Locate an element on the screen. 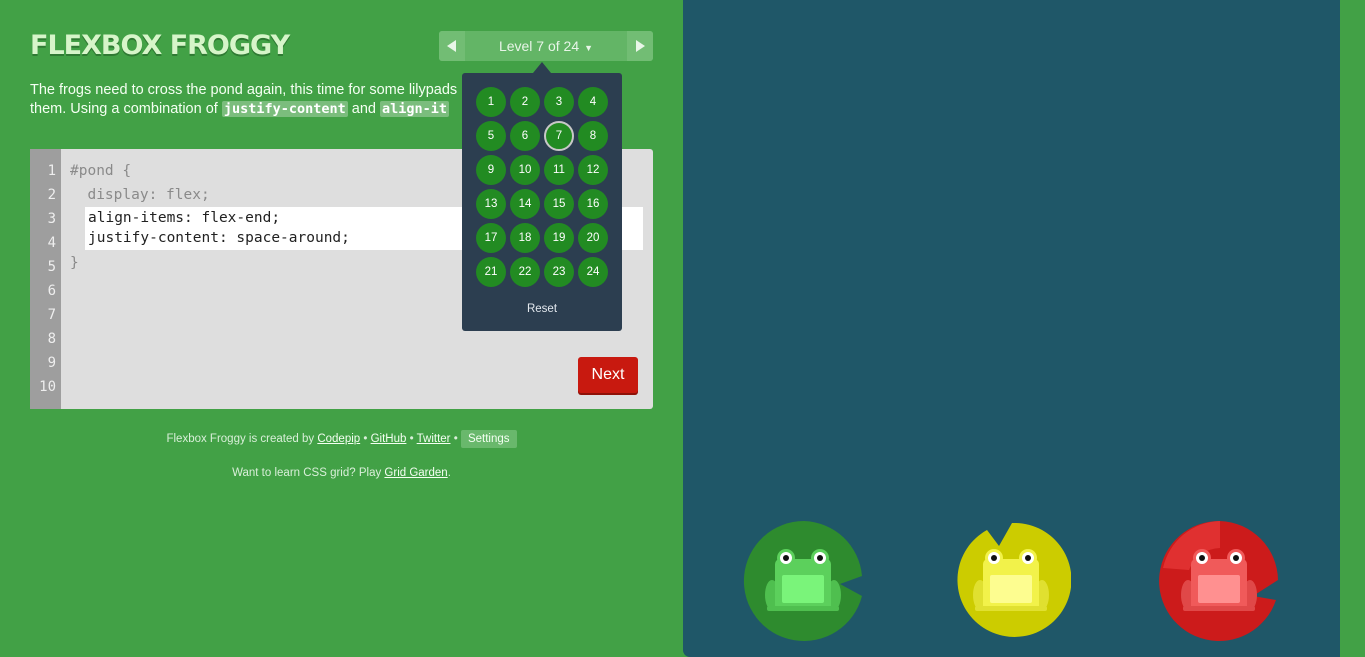 This screenshot has width=1365, height=657. line-number: 10 is located at coordinates (47, 387).